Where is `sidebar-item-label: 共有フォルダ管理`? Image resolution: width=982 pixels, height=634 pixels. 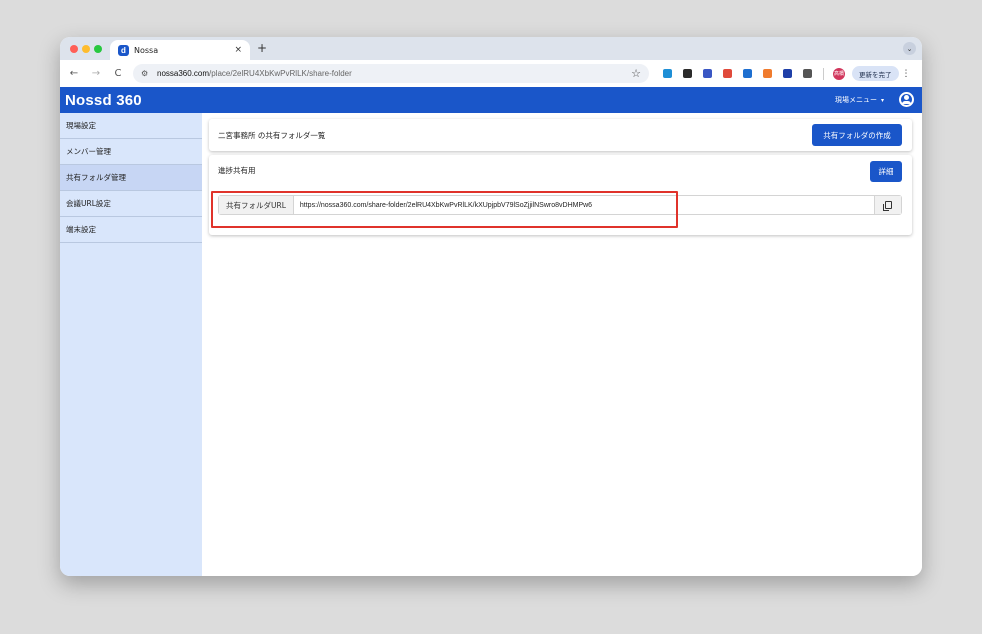 sidebar-item-label: 共有フォルダ管理 is located at coordinates (96, 177).